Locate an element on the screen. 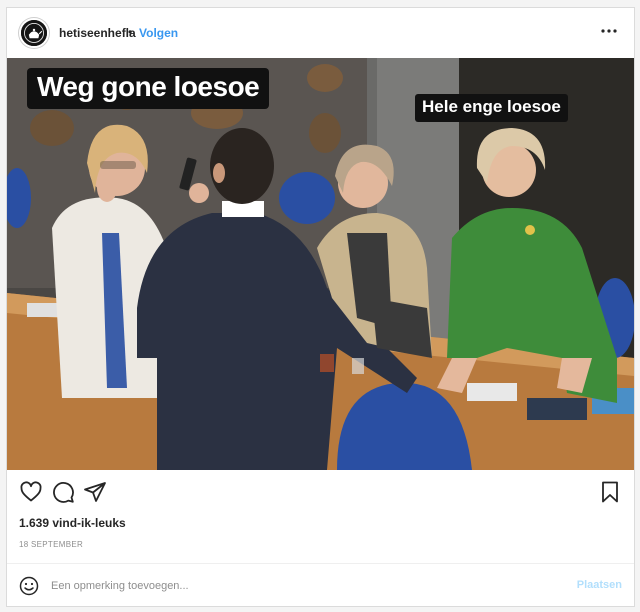  caption-sticker-right: Hele enge loesoe is located at coordinates (491, 108).